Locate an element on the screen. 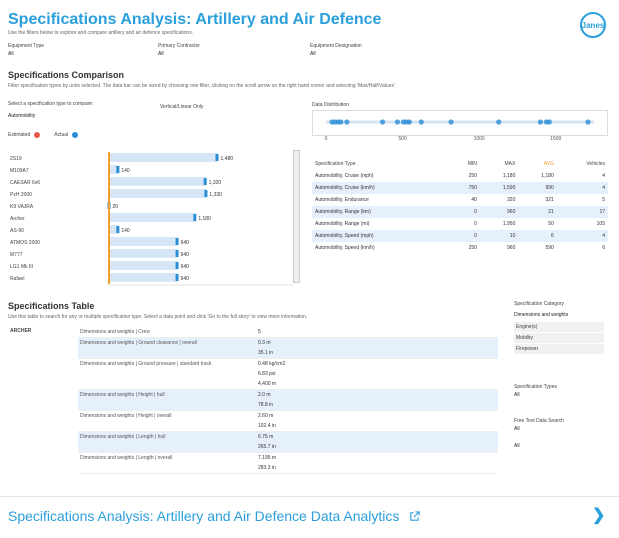  estimated-dot-icon is located at coordinates (37, 135).